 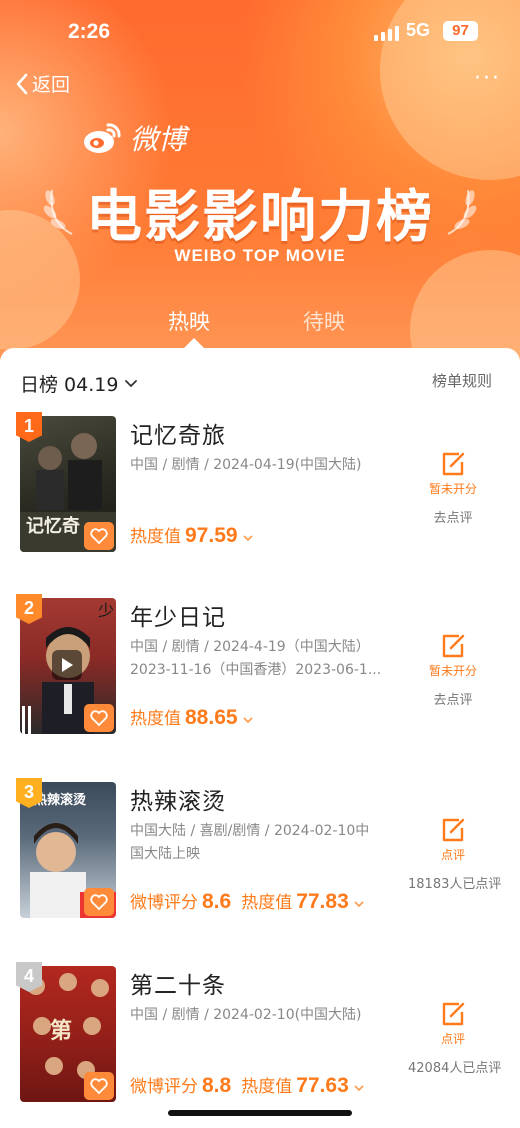 I want to click on heat-value: 88.65, so click(x=211, y=717).